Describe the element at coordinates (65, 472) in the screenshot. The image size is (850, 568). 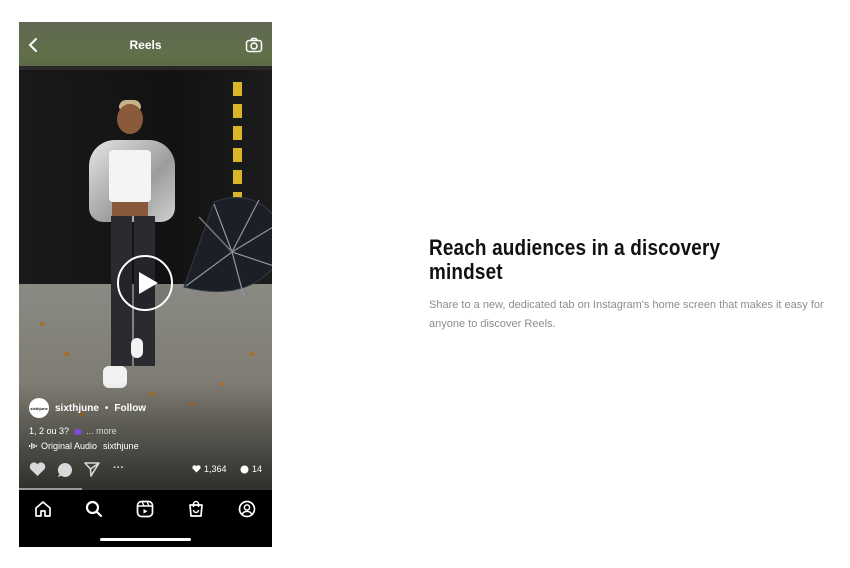
I see `comment-icon` at that location.